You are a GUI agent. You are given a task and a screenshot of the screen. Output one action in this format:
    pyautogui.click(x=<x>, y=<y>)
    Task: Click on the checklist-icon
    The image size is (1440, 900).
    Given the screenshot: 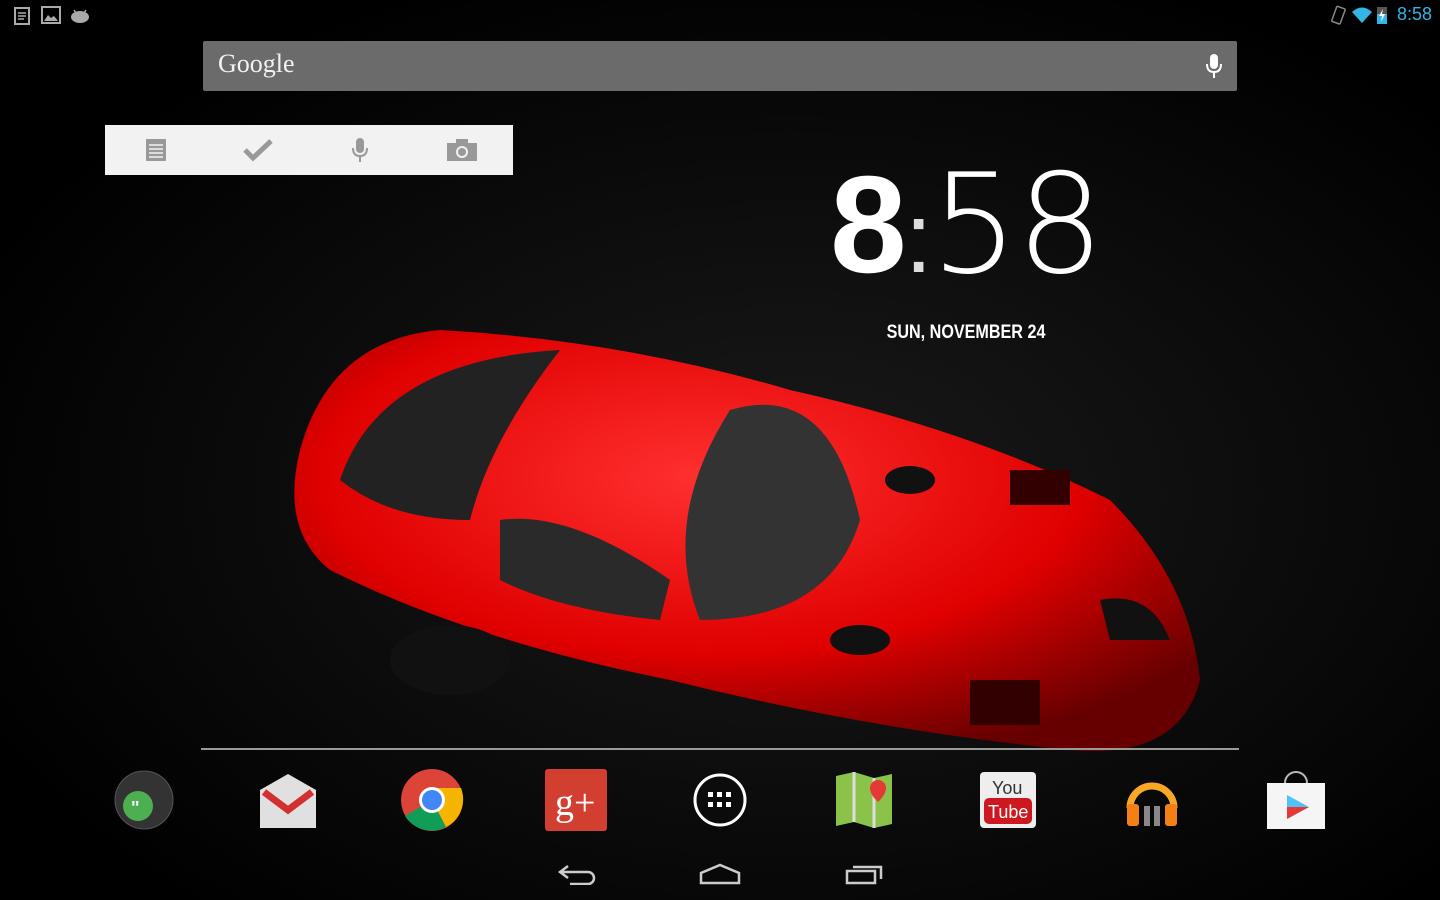 What is the action you would take?
    pyautogui.click(x=258, y=150)
    